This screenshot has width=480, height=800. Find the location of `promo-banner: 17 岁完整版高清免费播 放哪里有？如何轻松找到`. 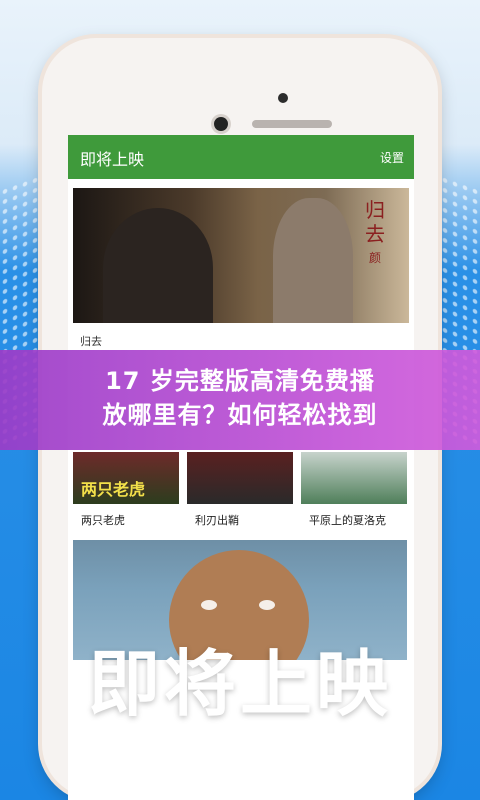

promo-banner: 17 岁完整版高清免费播 放哪里有？如何轻松找到 is located at coordinates (240, 400).